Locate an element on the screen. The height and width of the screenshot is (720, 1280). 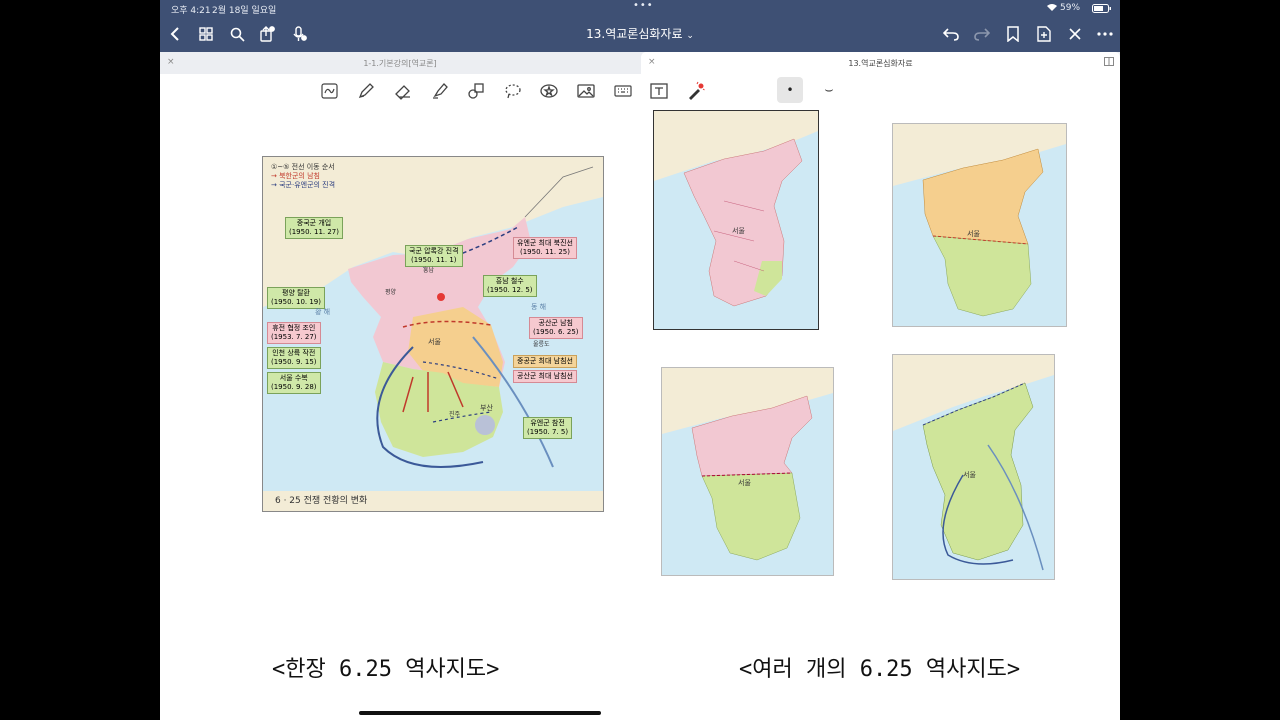
tab-label: 13.역교론심화자료 is located at coordinates (880, 63).